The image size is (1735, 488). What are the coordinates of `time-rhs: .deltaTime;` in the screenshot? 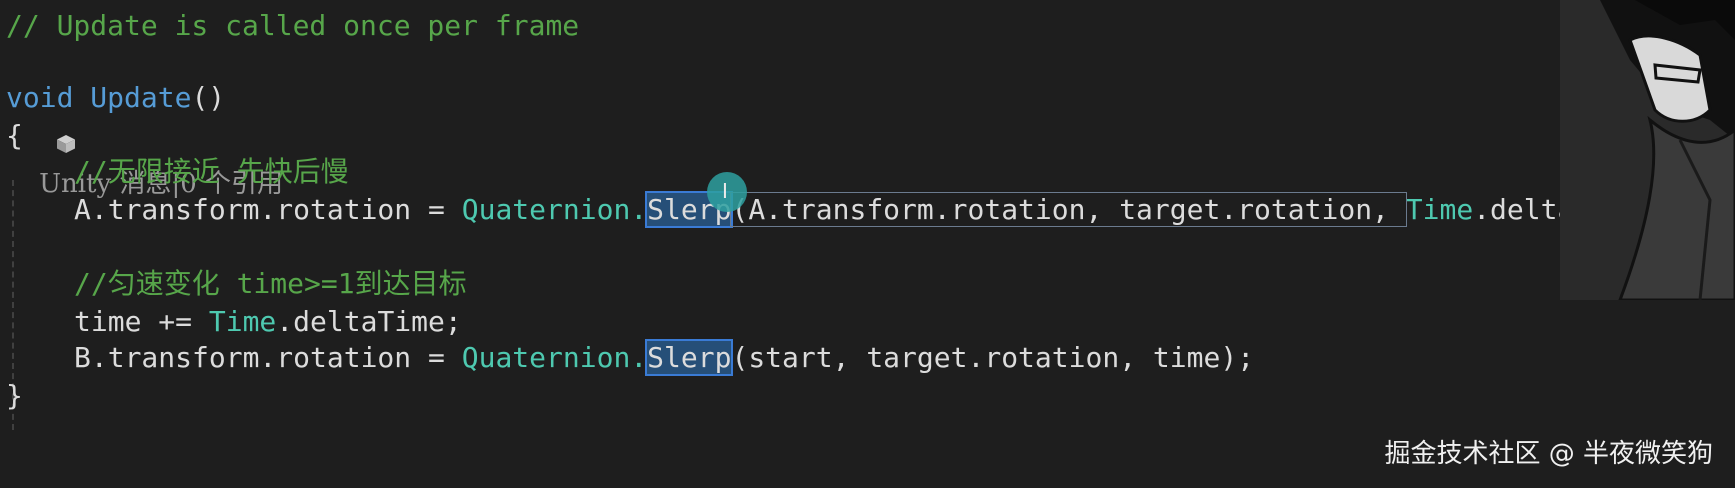 It's located at (369, 321).